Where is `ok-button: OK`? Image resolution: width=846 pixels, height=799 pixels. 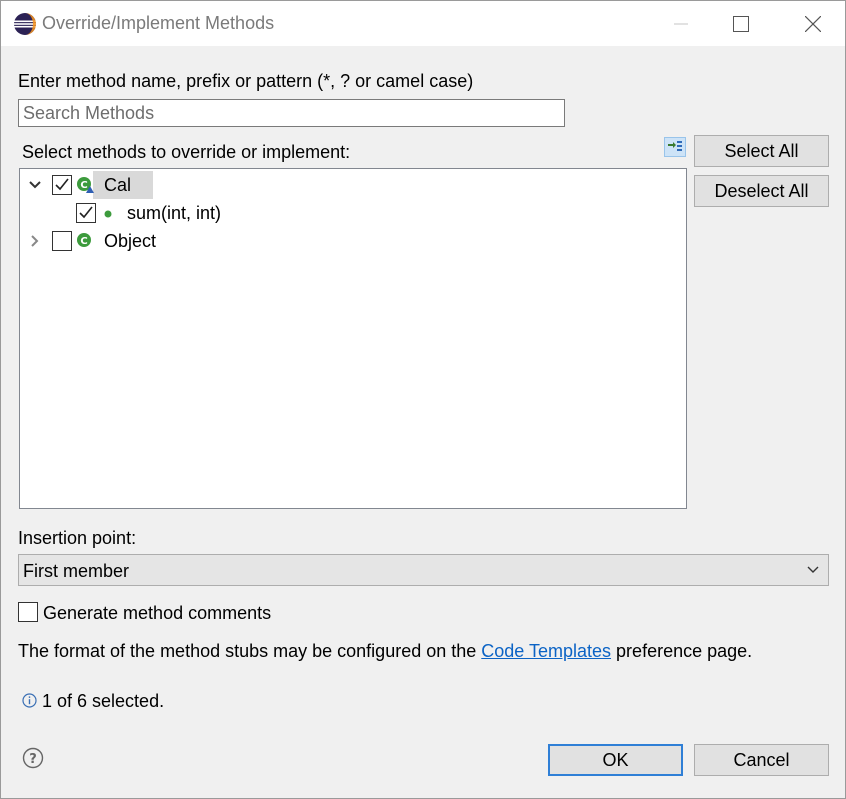 ok-button: OK is located at coordinates (615, 760).